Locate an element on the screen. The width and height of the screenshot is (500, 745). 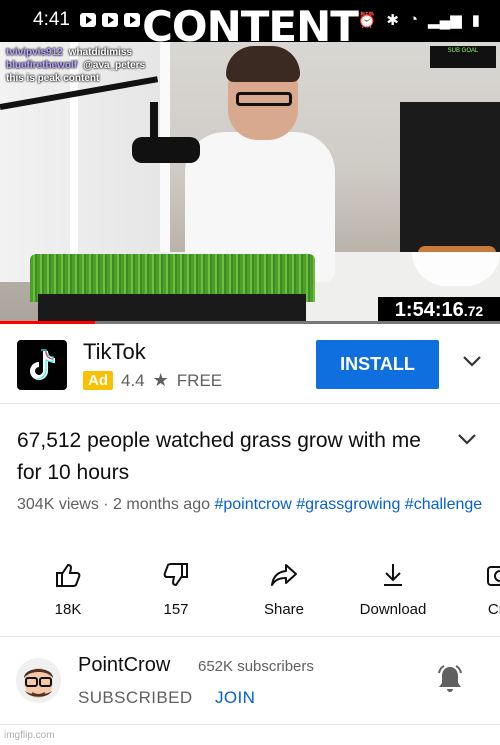
share-label: Share is located at coordinates (284, 609).